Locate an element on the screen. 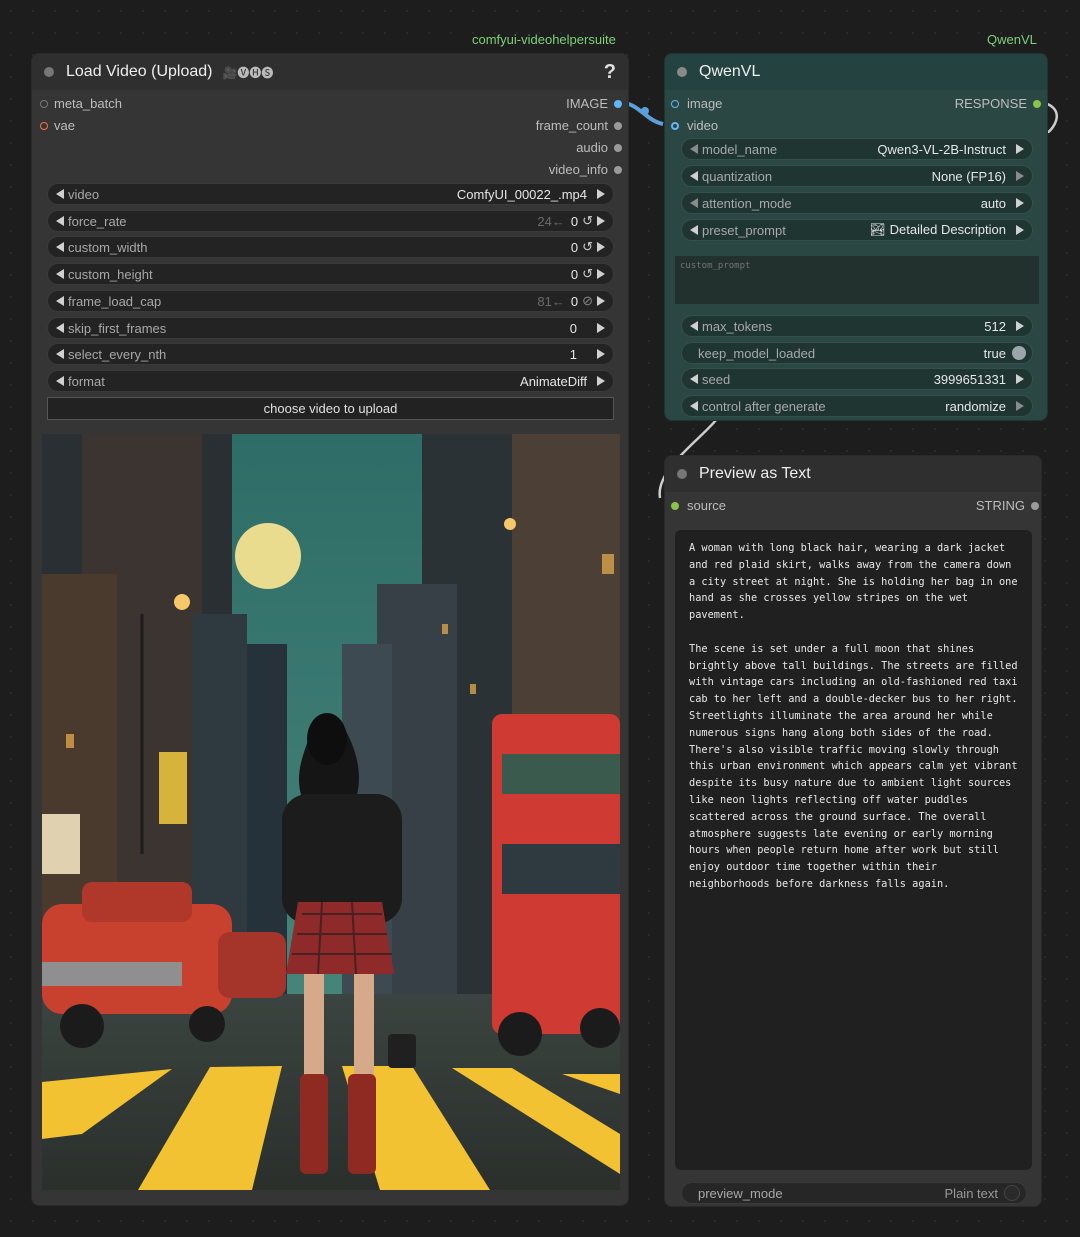  pack-label-videohelpersuite: comfyui-videohelpersuite is located at coordinates (544, 39).